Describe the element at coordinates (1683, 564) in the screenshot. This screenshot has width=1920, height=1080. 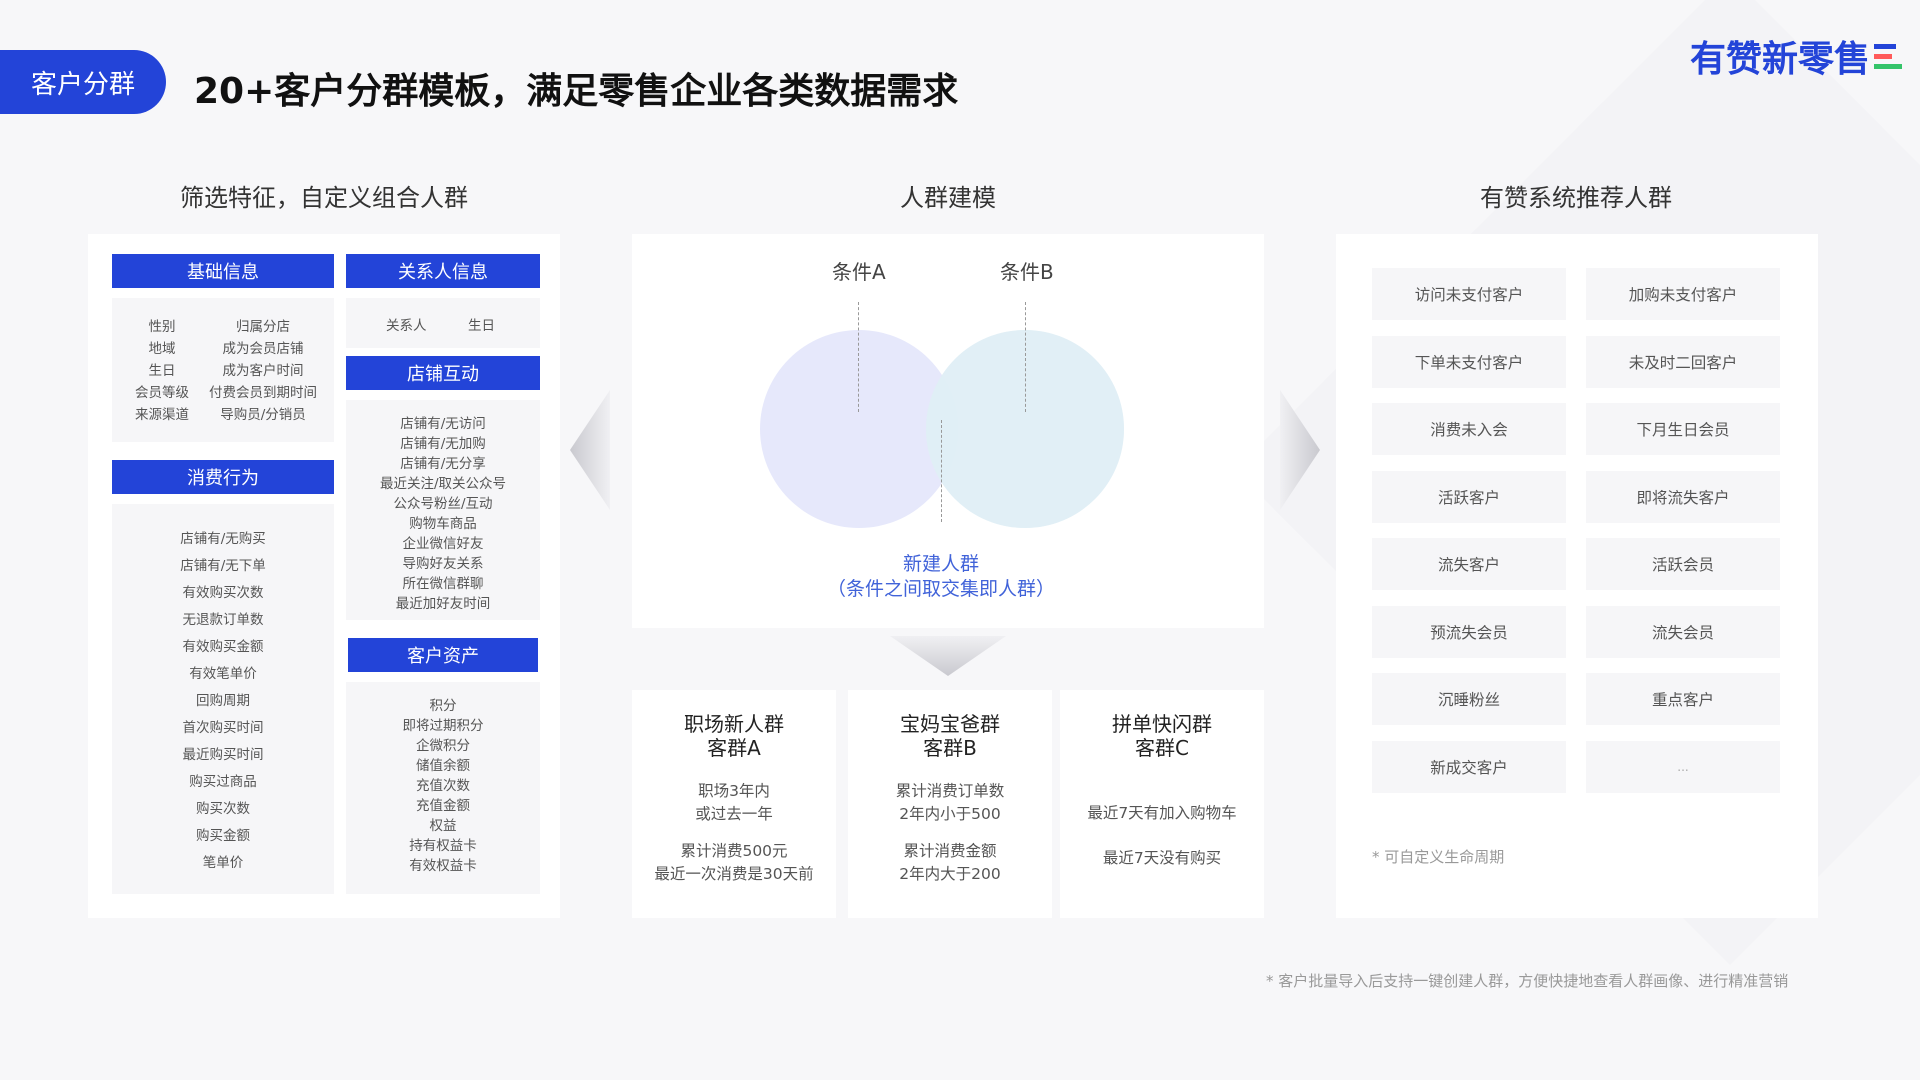
I see `recommend-item: 活跃会员` at that location.